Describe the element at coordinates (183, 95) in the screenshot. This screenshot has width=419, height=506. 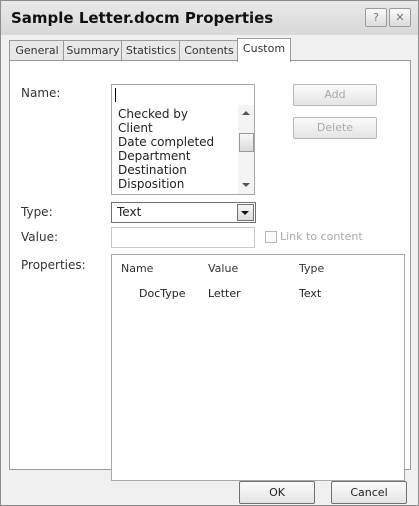
I see `name-input` at that location.